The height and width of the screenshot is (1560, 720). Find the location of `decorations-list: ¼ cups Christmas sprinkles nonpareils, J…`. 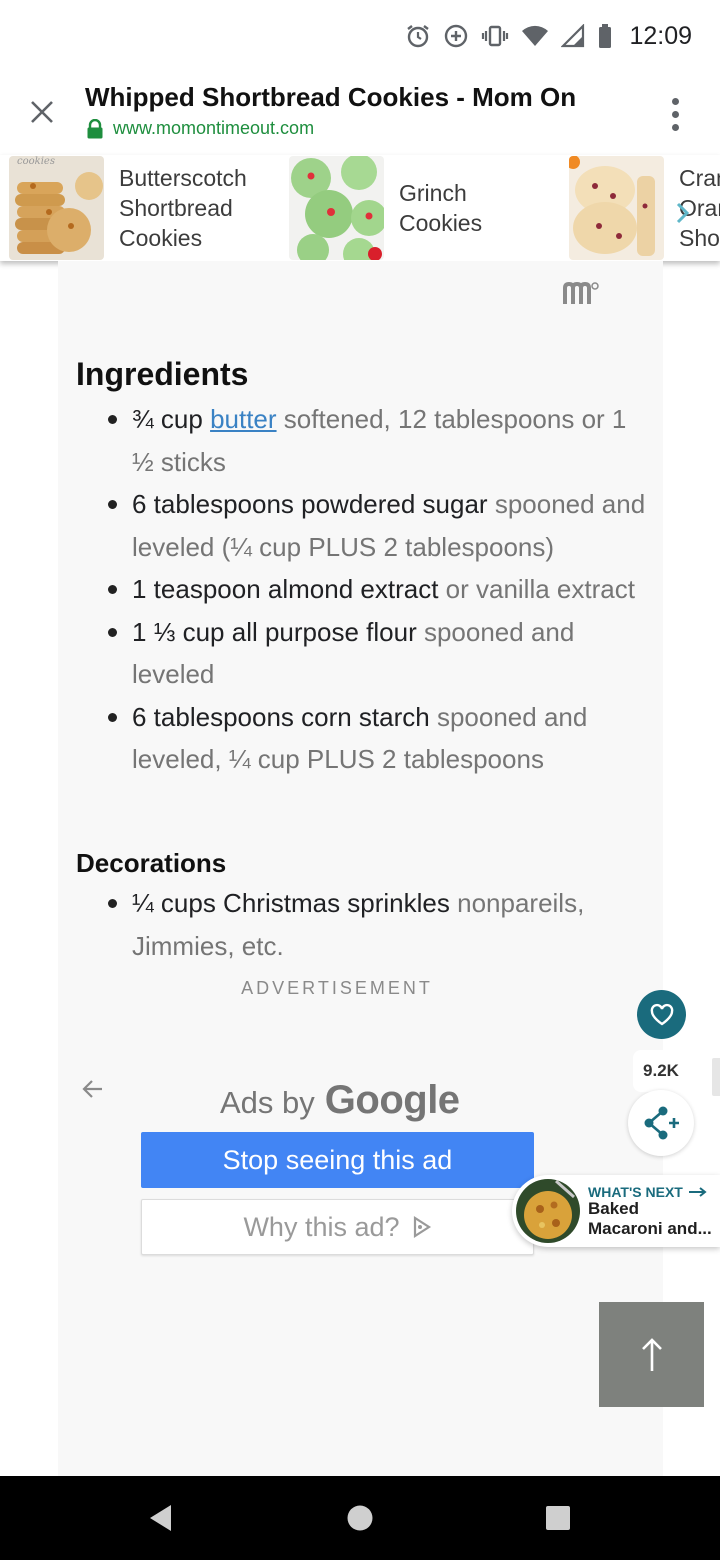

decorations-list: ¼ cups Christmas sprinkles nonpareils, J… is located at coordinates (361, 924).